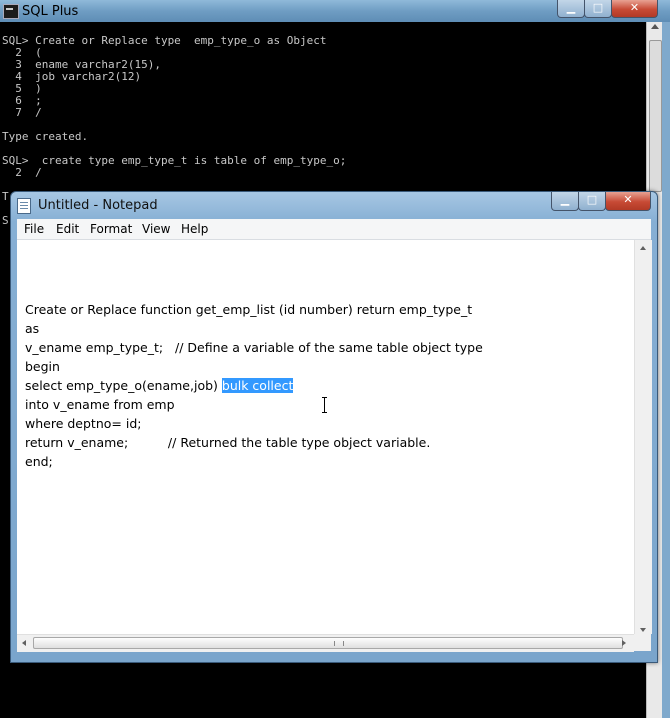 This screenshot has height=718, width=670. What do you see at coordinates (42, 366) in the screenshot?
I see `code-line: begin` at bounding box center [42, 366].